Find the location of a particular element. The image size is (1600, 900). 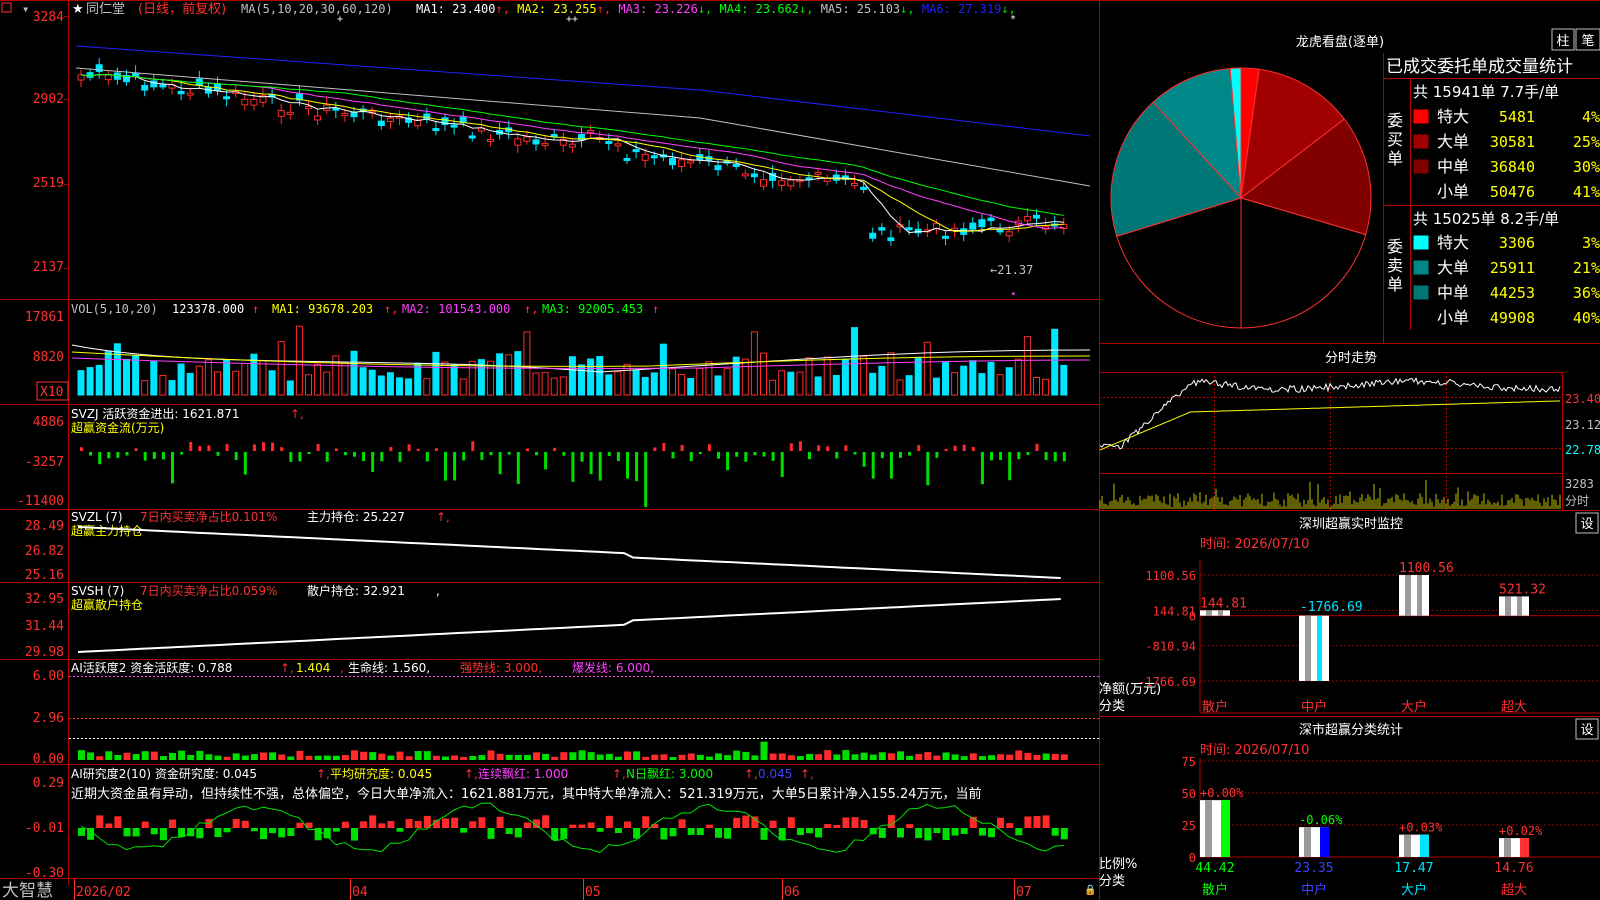

research-bars is located at coordinates (573, 828).